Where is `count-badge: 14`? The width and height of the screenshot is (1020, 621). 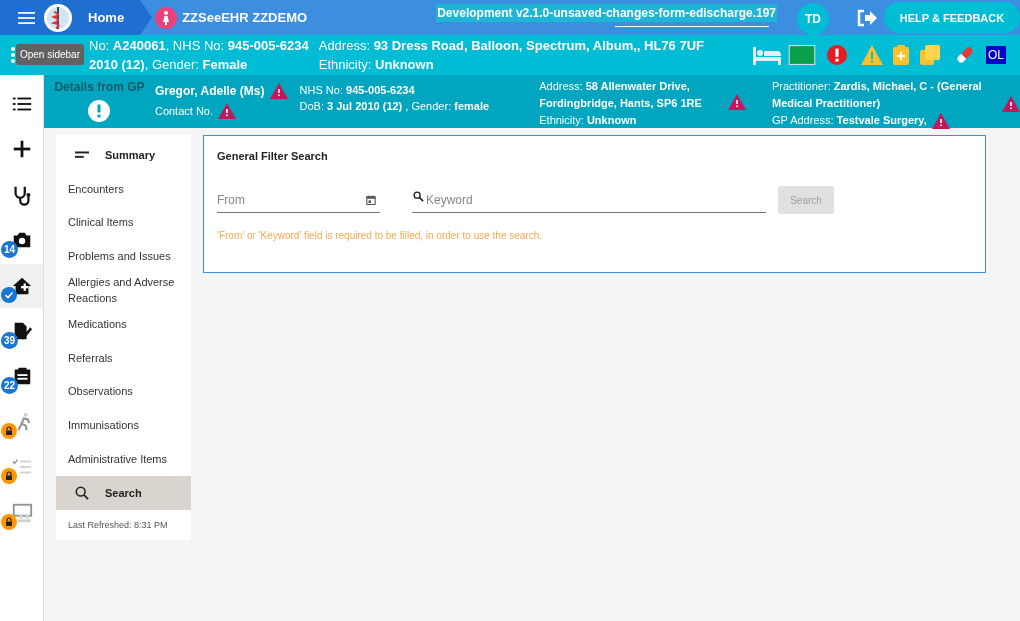
count-badge: 14 is located at coordinates (9, 250).